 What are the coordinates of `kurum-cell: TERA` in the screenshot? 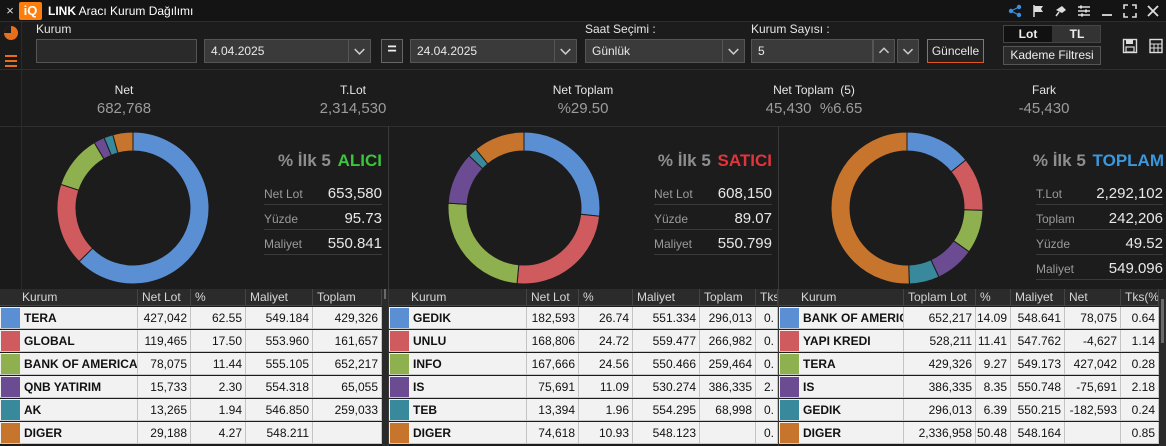 It's located at (852, 364).